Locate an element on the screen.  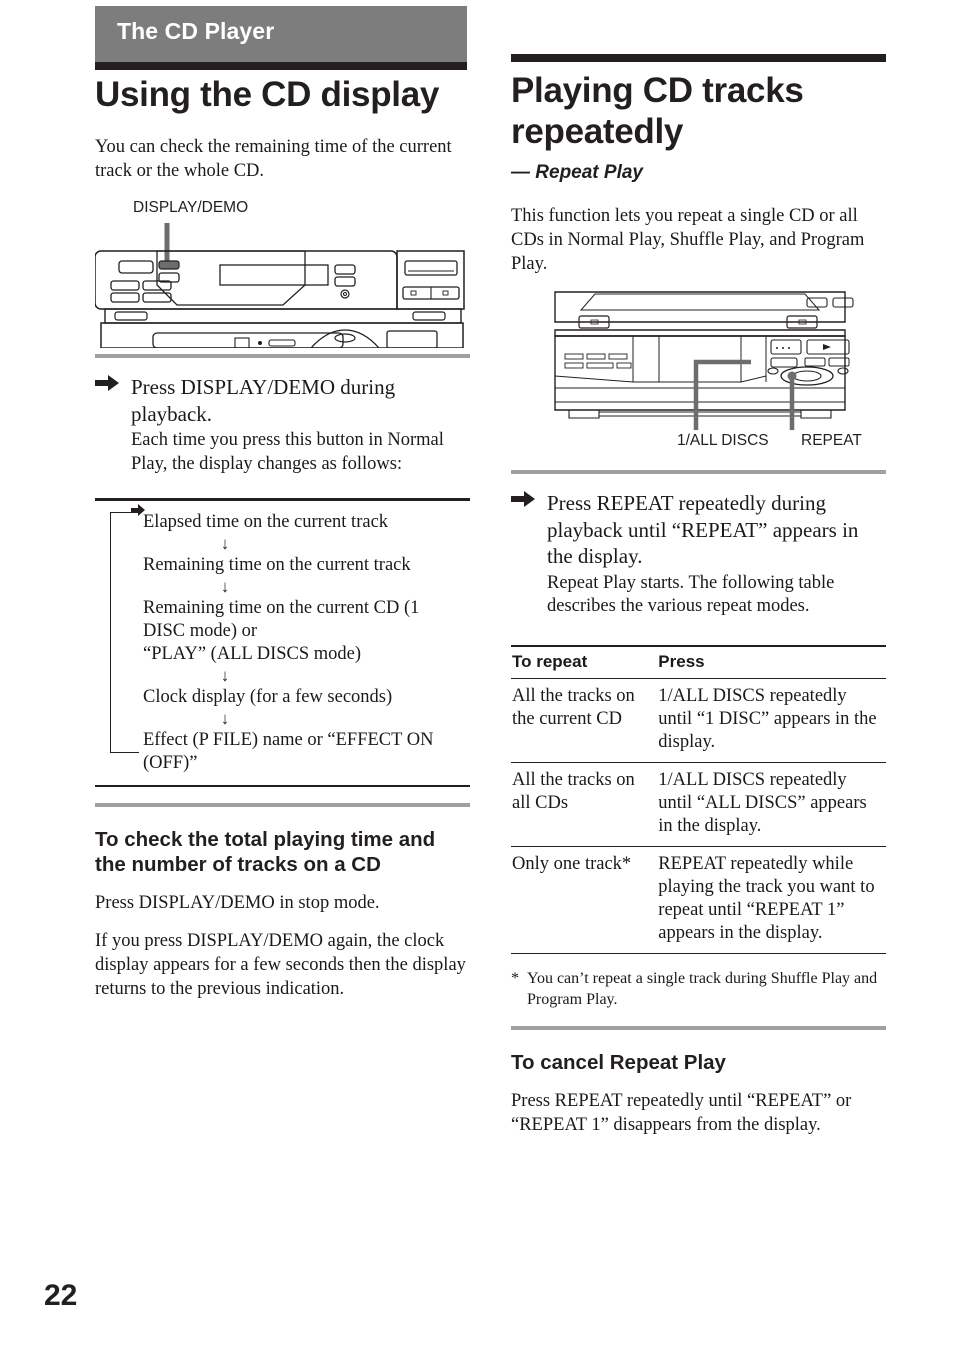
loop-arrow-icon is located at coordinates (138, 509).